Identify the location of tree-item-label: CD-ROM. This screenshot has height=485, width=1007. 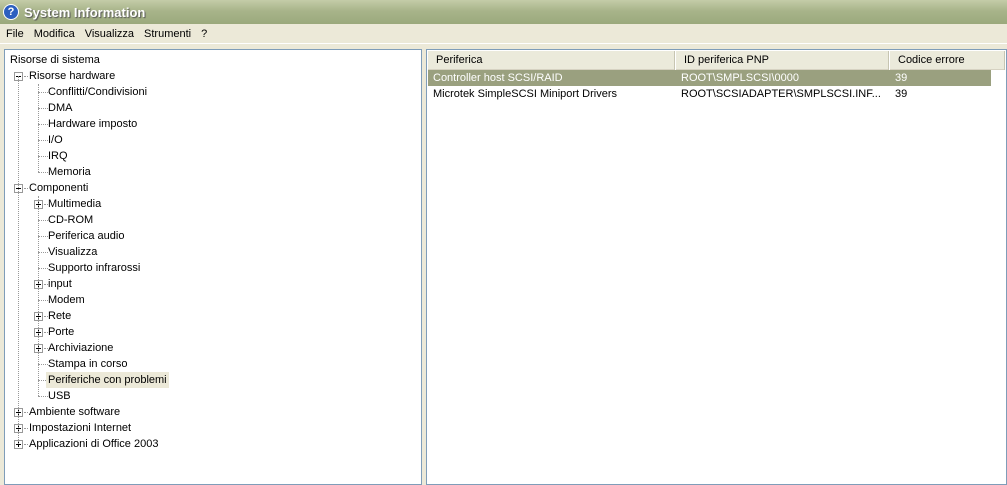
(71, 220).